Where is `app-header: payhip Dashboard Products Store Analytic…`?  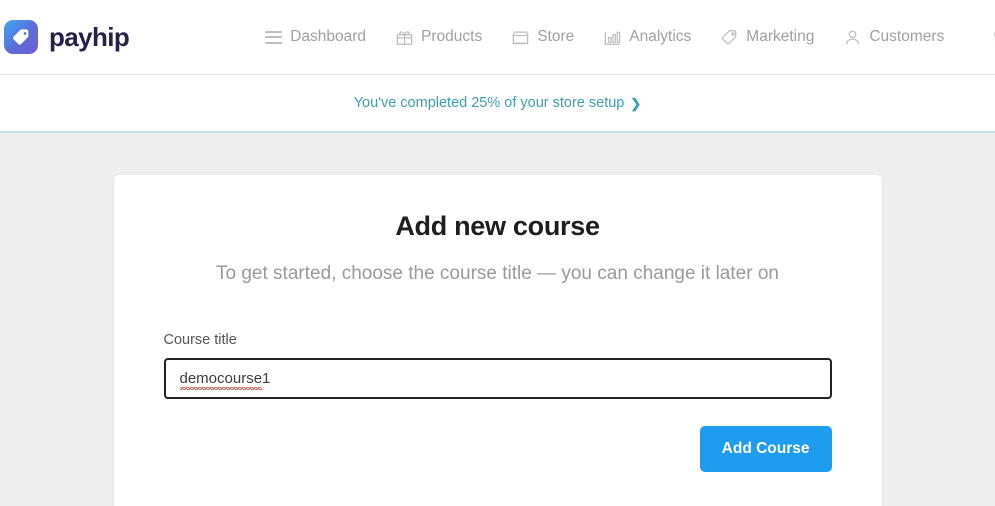 app-header: payhip Dashboard Products Store Analytic… is located at coordinates (497, 37).